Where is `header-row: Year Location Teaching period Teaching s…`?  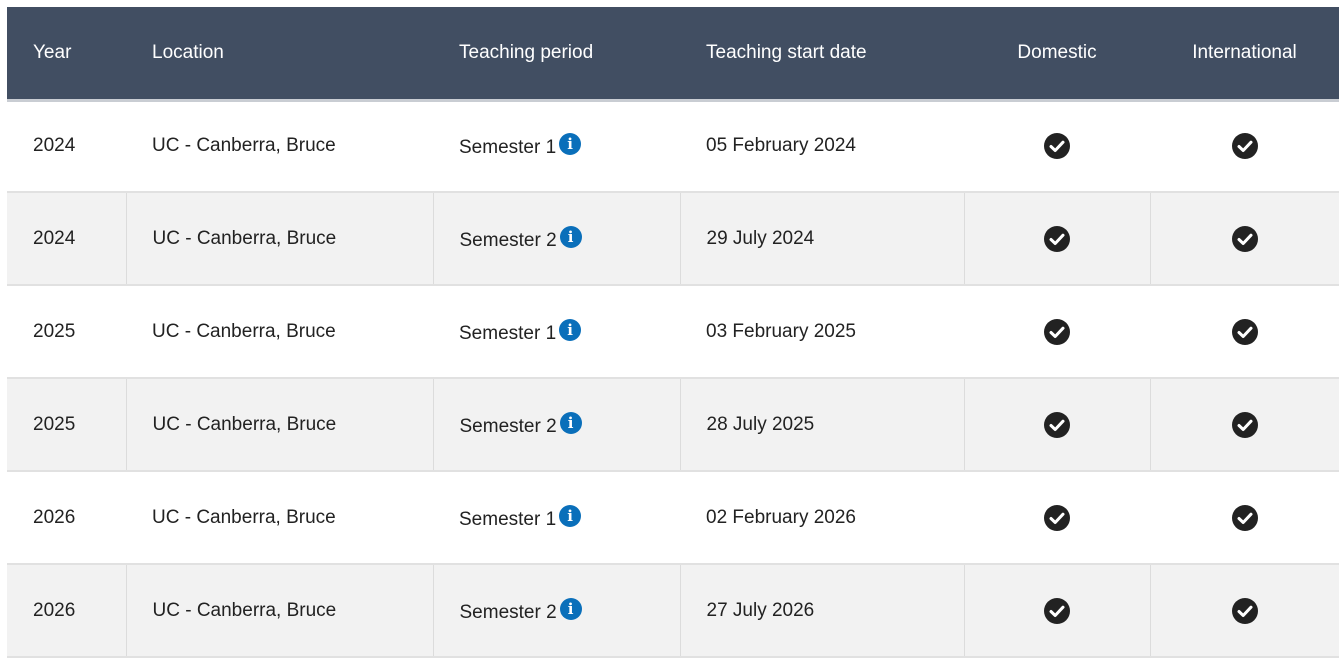
header-row: Year Location Teaching period Teaching s… is located at coordinates (673, 54).